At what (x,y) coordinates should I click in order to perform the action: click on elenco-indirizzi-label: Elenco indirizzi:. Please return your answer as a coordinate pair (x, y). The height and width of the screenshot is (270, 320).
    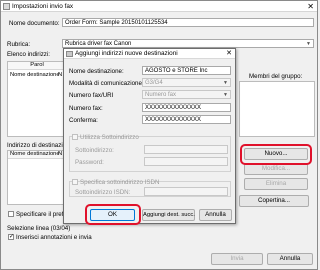
    Looking at the image, I should click on (28, 54).